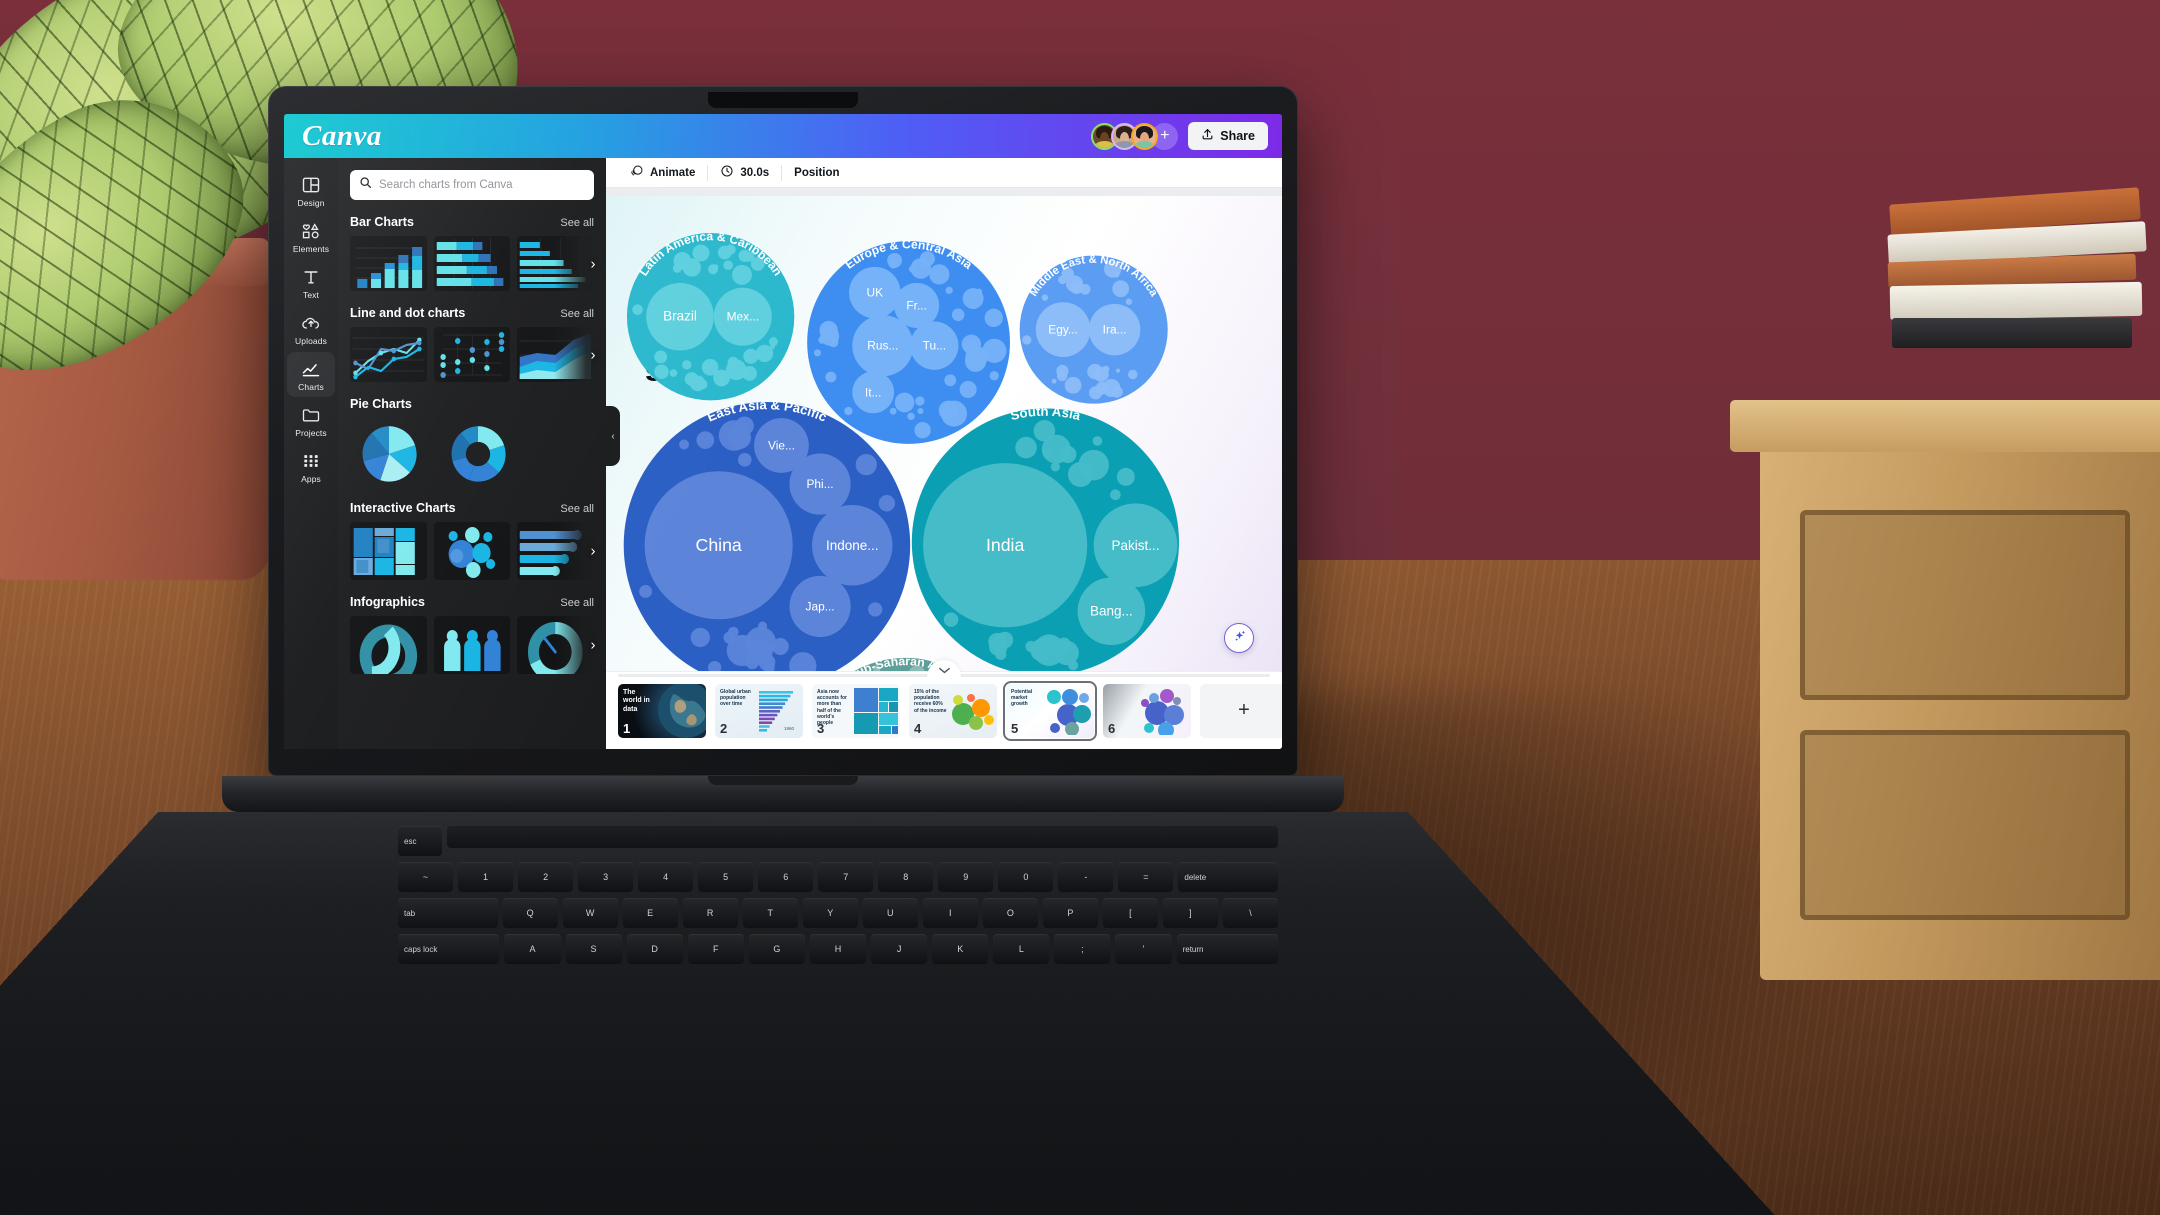  What do you see at coordinates (1190, 913) in the screenshot?
I see `keyboard-key: ]` at bounding box center [1190, 913].